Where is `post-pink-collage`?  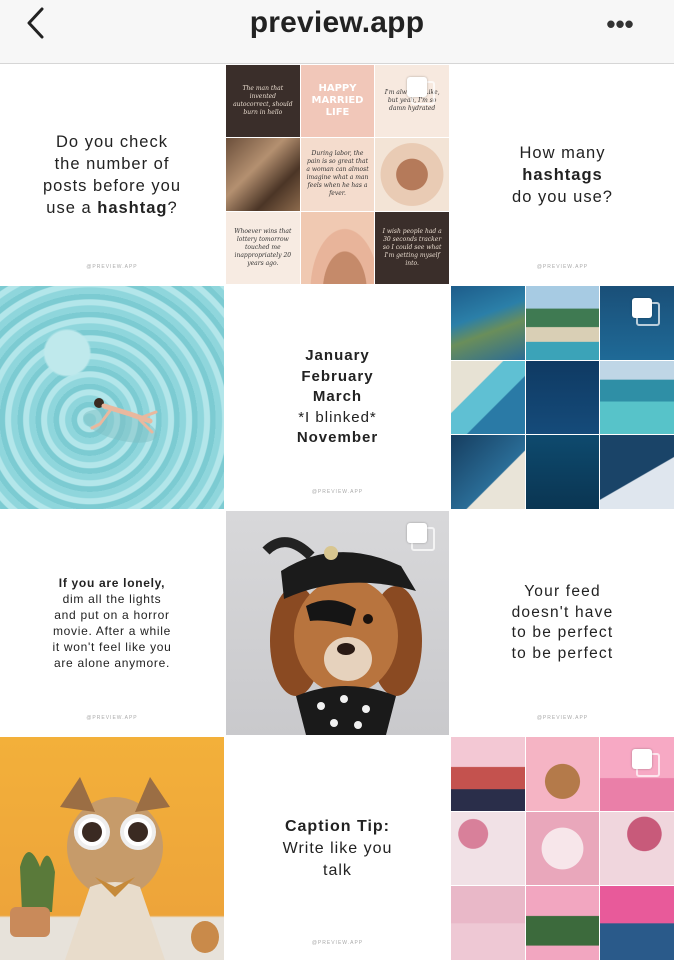 post-pink-collage is located at coordinates (562, 848).